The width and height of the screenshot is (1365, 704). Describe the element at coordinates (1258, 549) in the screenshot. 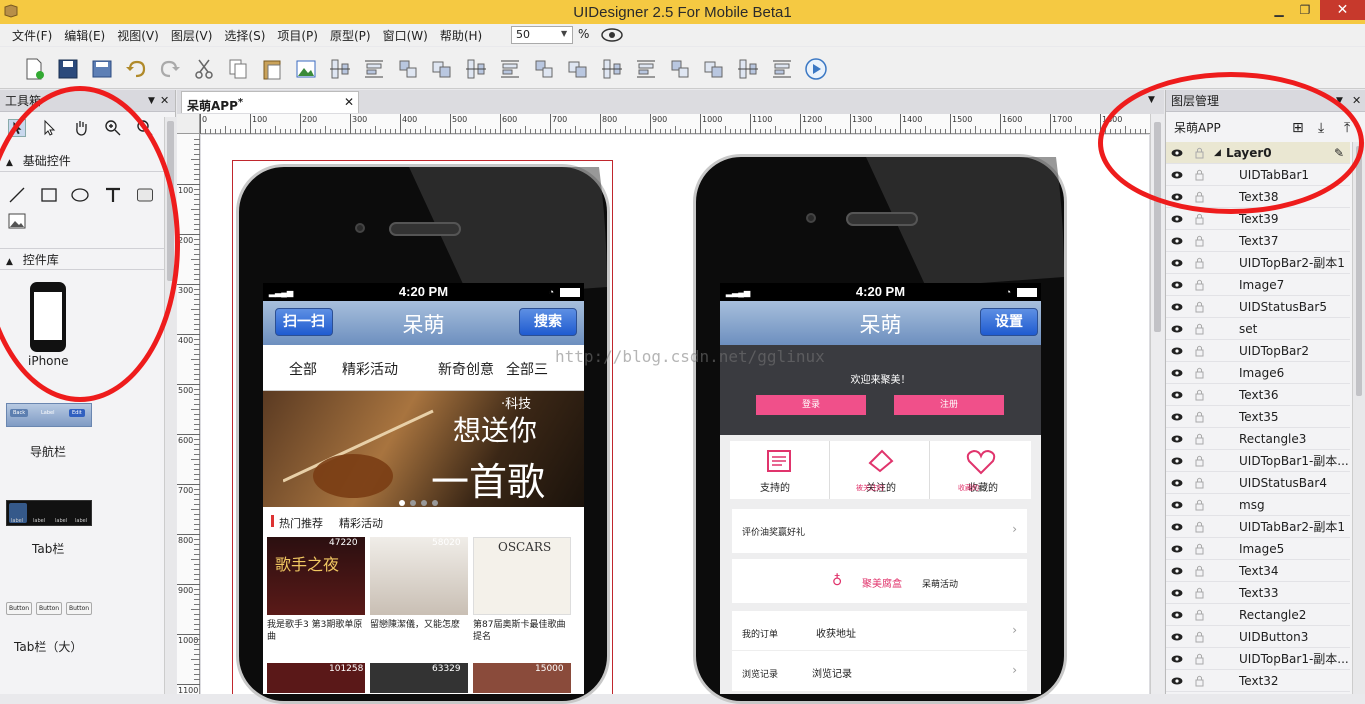

I see `layer-row: Image5` at that location.